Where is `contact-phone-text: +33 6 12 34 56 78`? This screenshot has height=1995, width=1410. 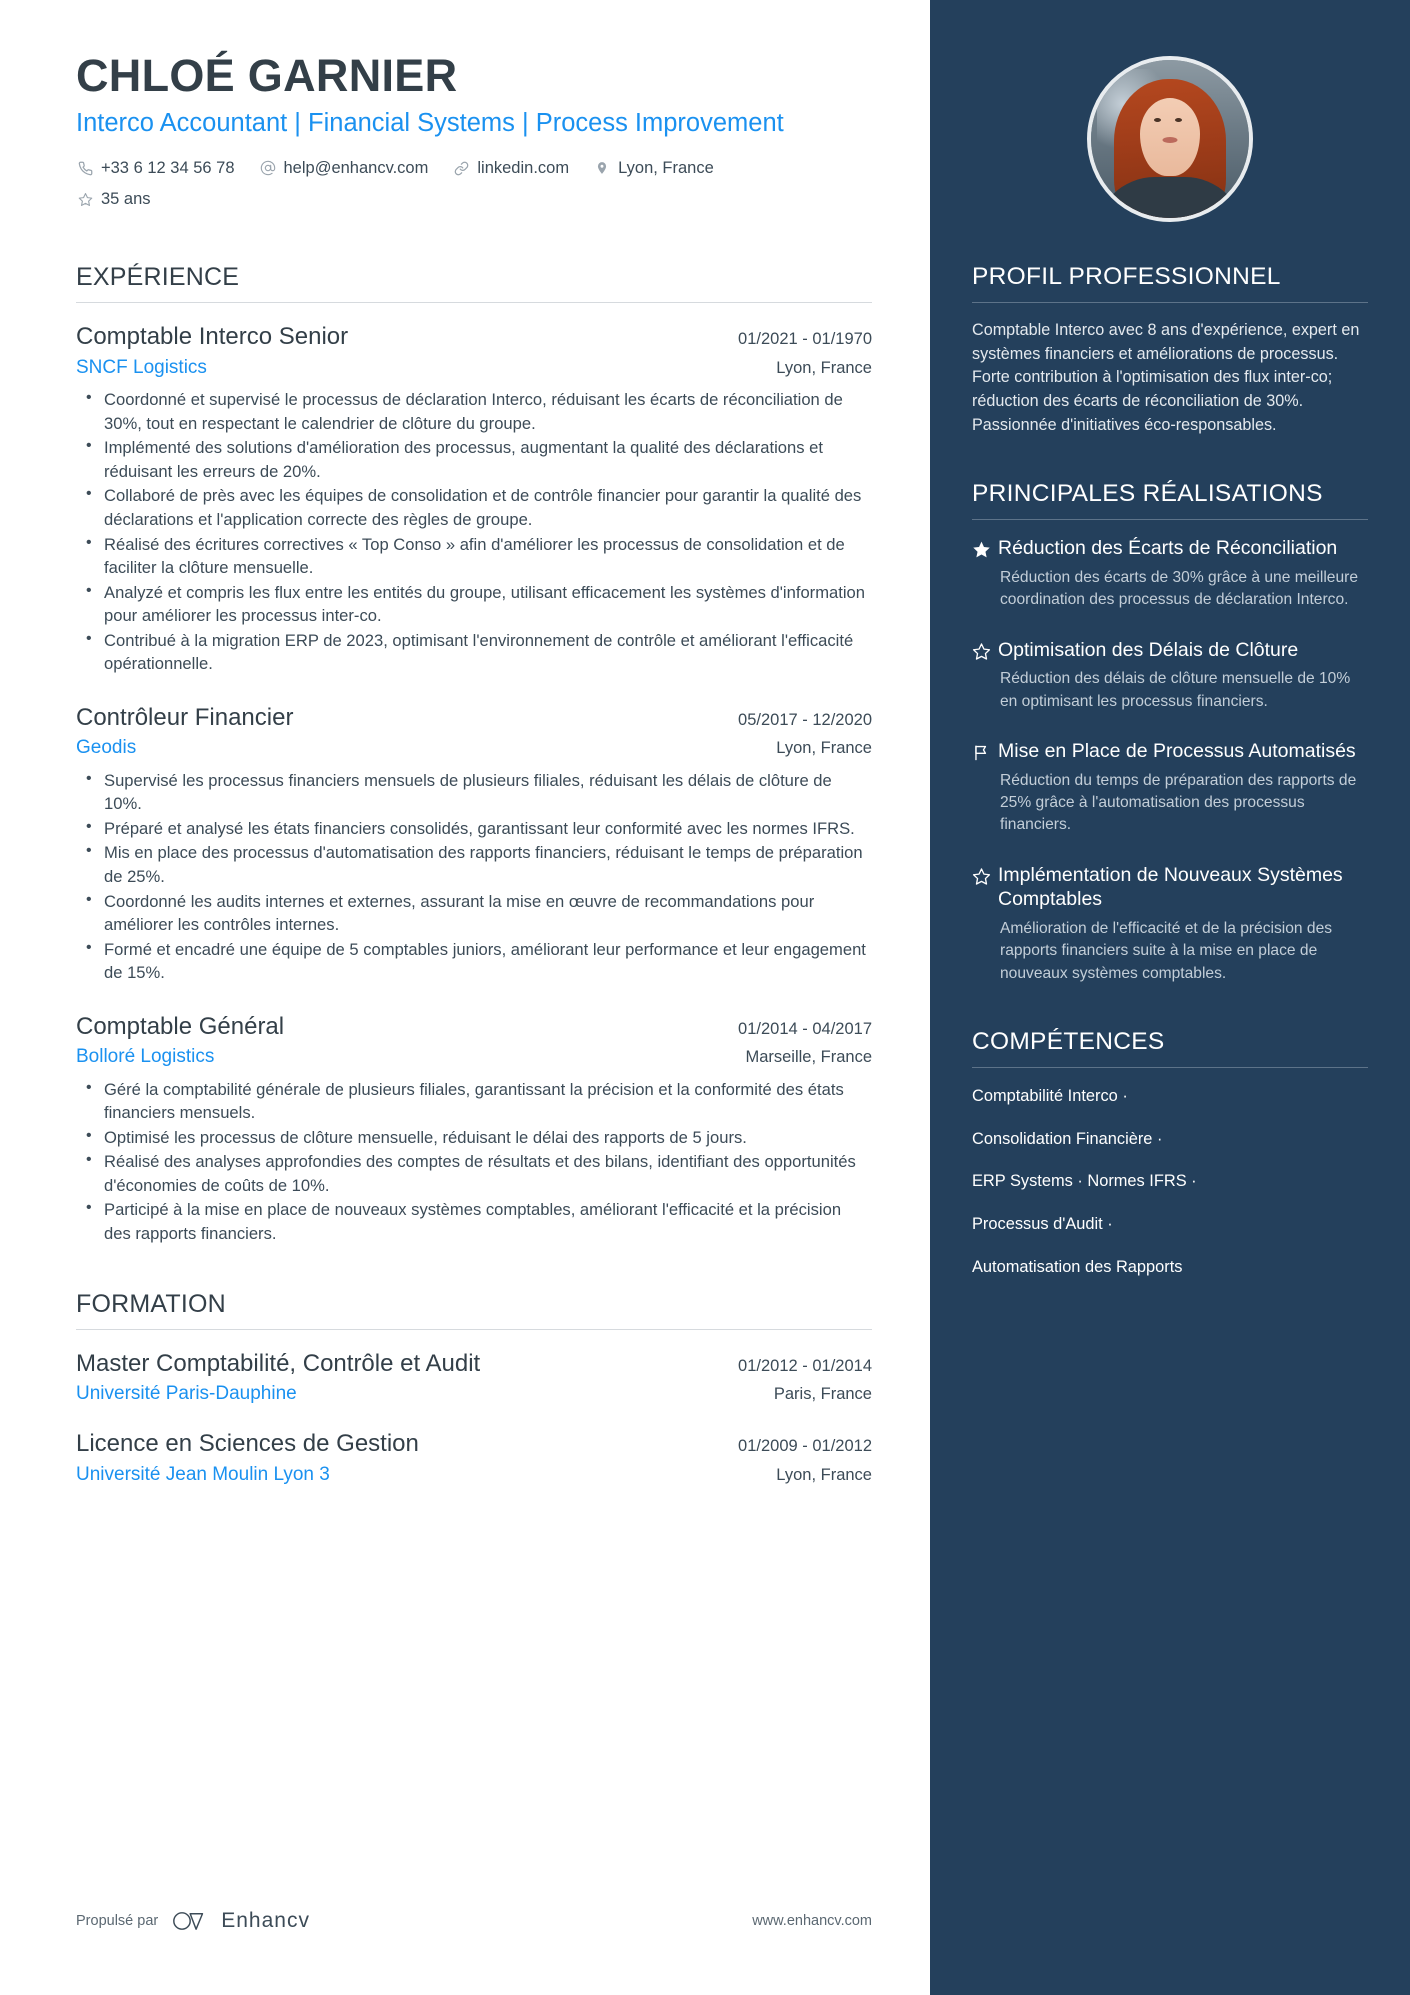 contact-phone-text: +33 6 12 34 56 78 is located at coordinates (168, 167).